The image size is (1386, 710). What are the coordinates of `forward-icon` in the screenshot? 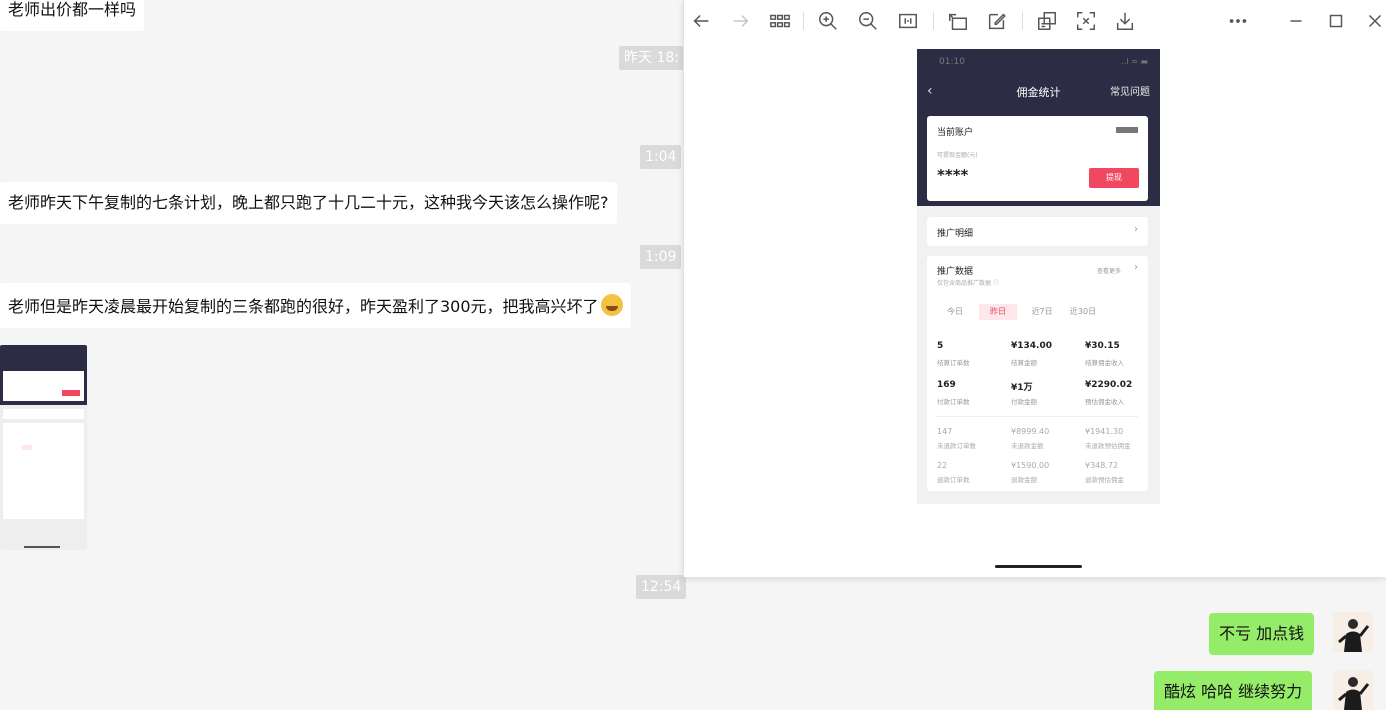 It's located at (741, 21).